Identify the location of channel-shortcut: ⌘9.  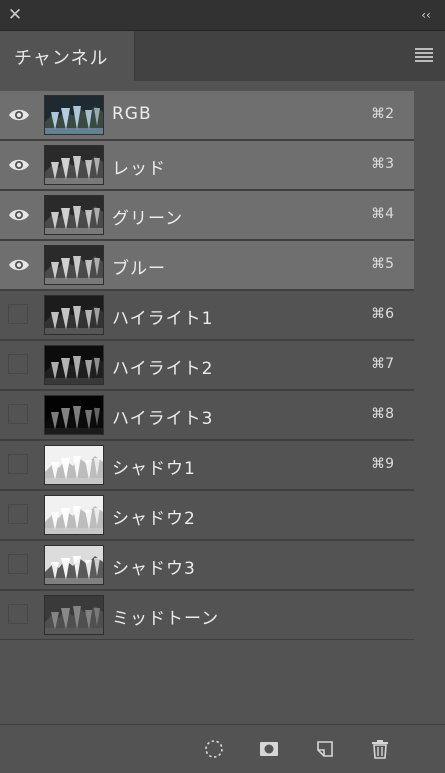
(382, 464).